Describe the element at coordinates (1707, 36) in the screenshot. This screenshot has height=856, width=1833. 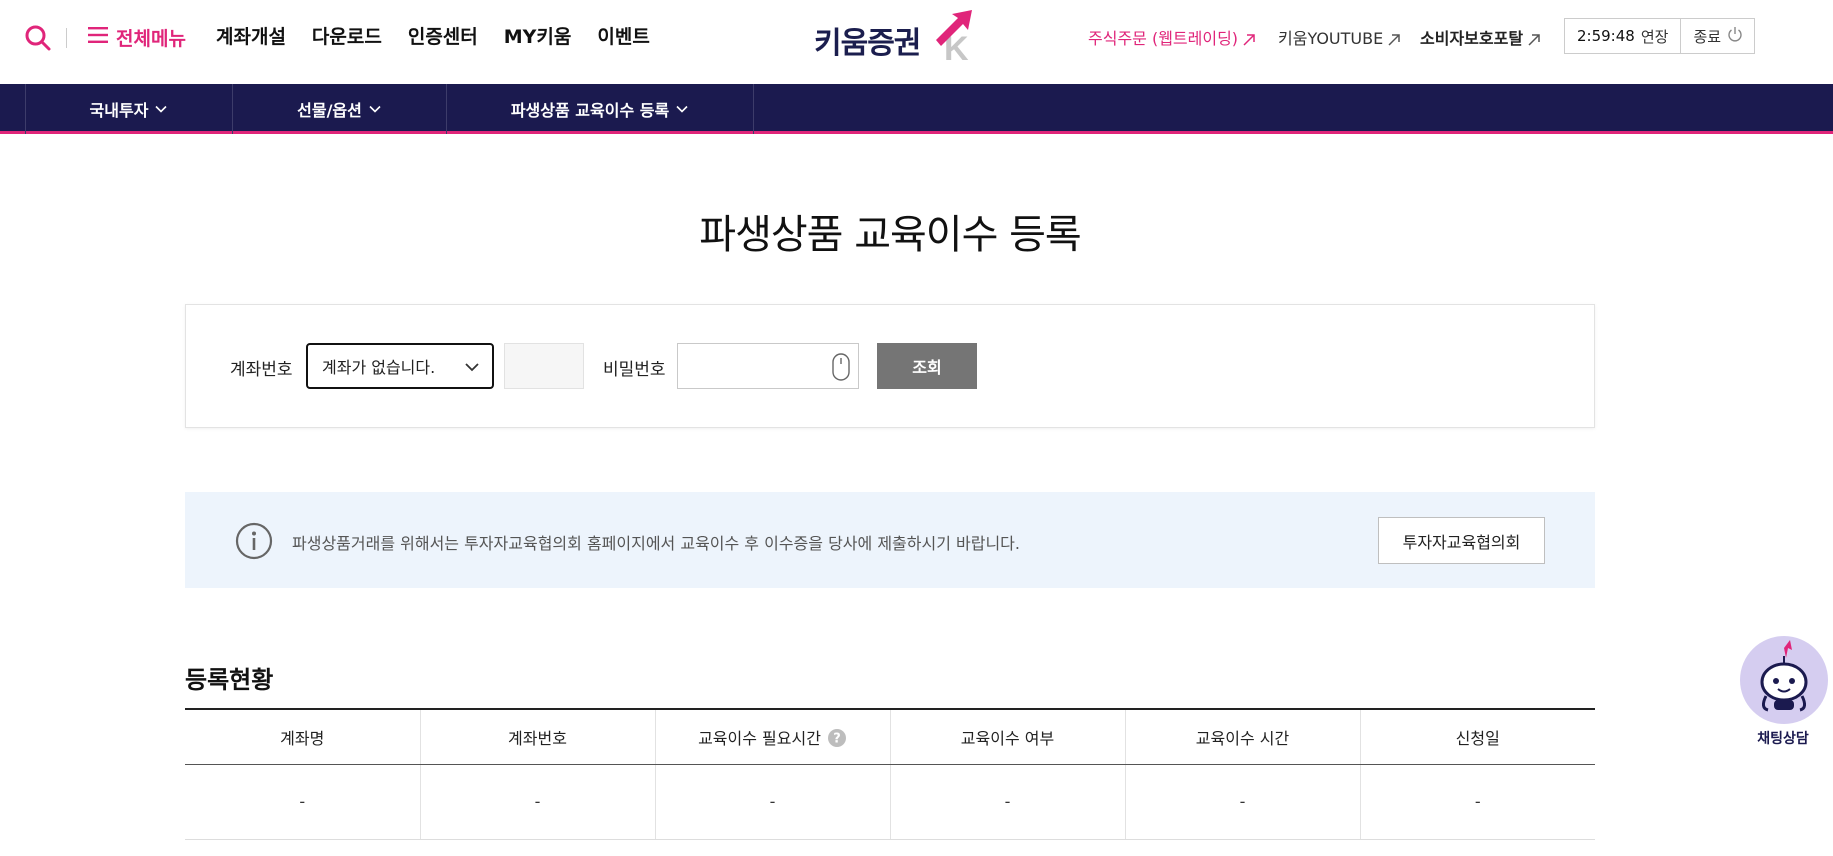
I see `logout-label: 종료` at that location.